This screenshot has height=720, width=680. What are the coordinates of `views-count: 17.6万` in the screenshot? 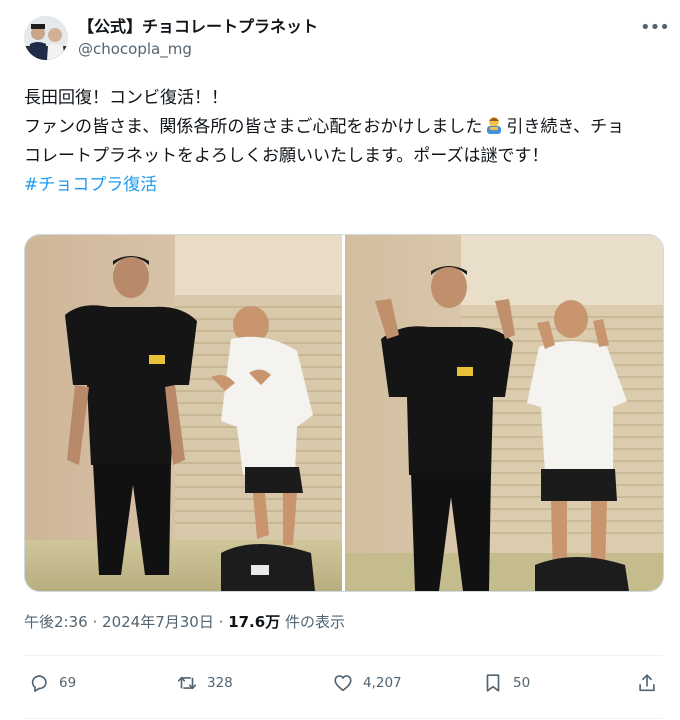 It's located at (254, 622).